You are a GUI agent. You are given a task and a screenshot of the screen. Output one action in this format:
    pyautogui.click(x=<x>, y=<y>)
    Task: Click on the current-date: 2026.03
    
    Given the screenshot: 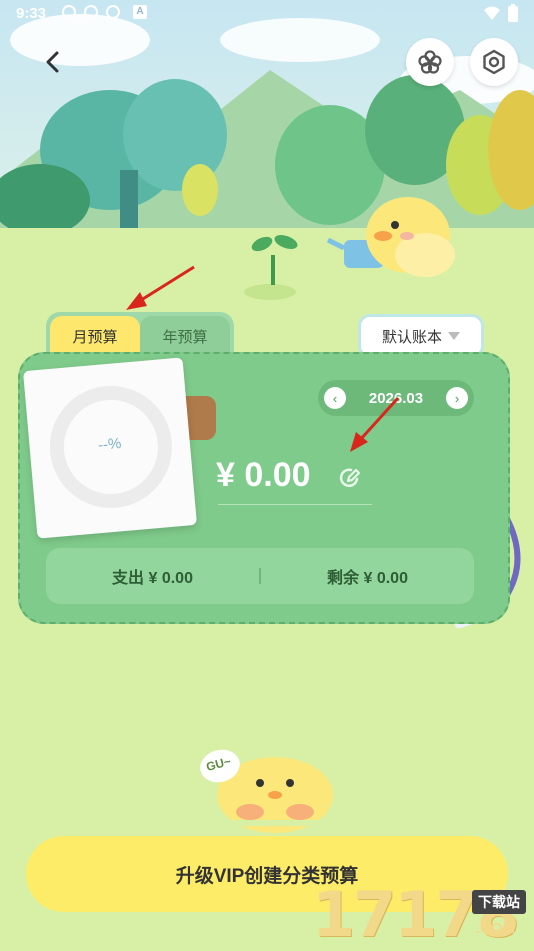 What is the action you would take?
    pyautogui.click(x=396, y=398)
    